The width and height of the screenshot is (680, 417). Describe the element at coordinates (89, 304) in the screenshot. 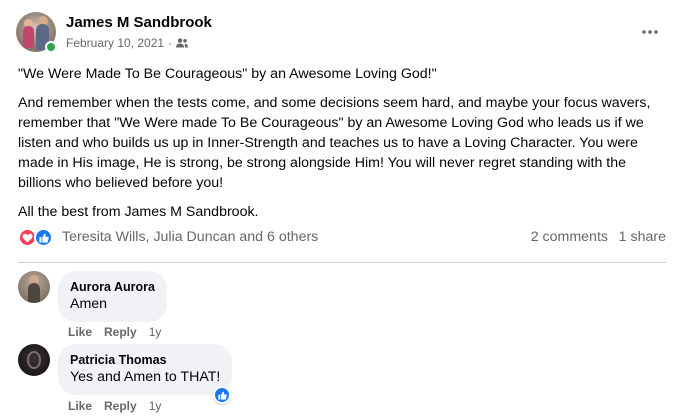

I see `comment-text: Amen` at that location.